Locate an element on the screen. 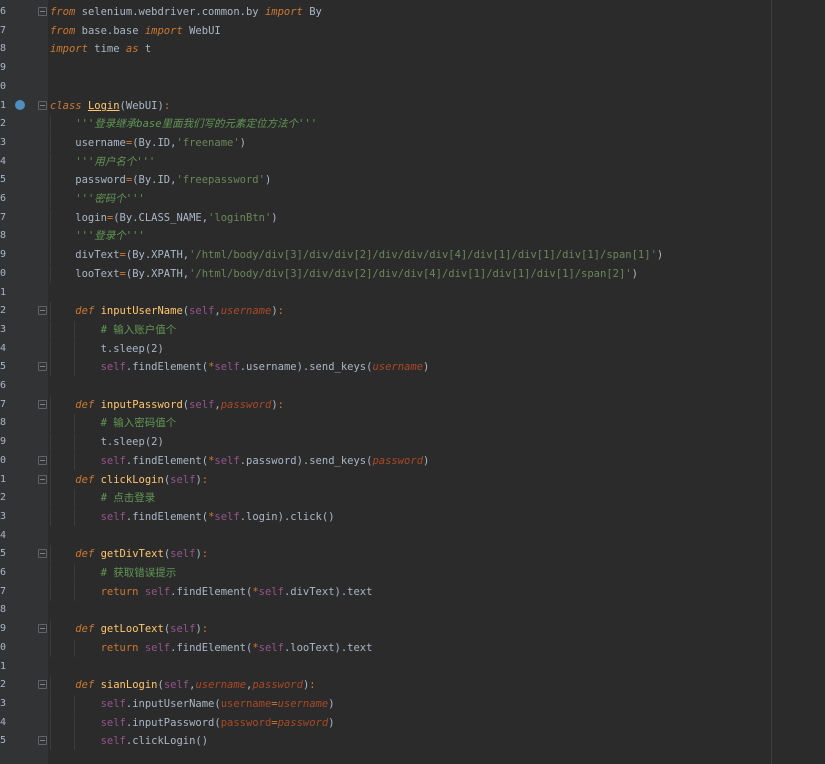 This screenshot has height=764, width=825. code-text: self.clickLogin() is located at coordinates (129, 741).